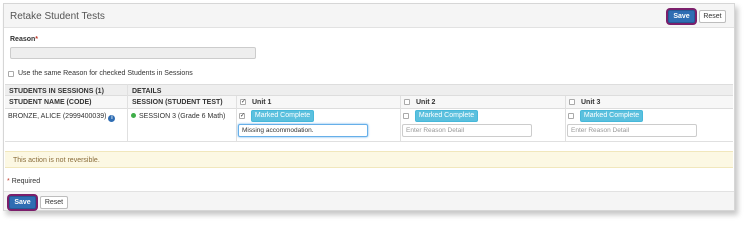 The width and height of the screenshot is (748, 240). What do you see at coordinates (112, 118) in the screenshot?
I see `info-icon: i` at bounding box center [112, 118].